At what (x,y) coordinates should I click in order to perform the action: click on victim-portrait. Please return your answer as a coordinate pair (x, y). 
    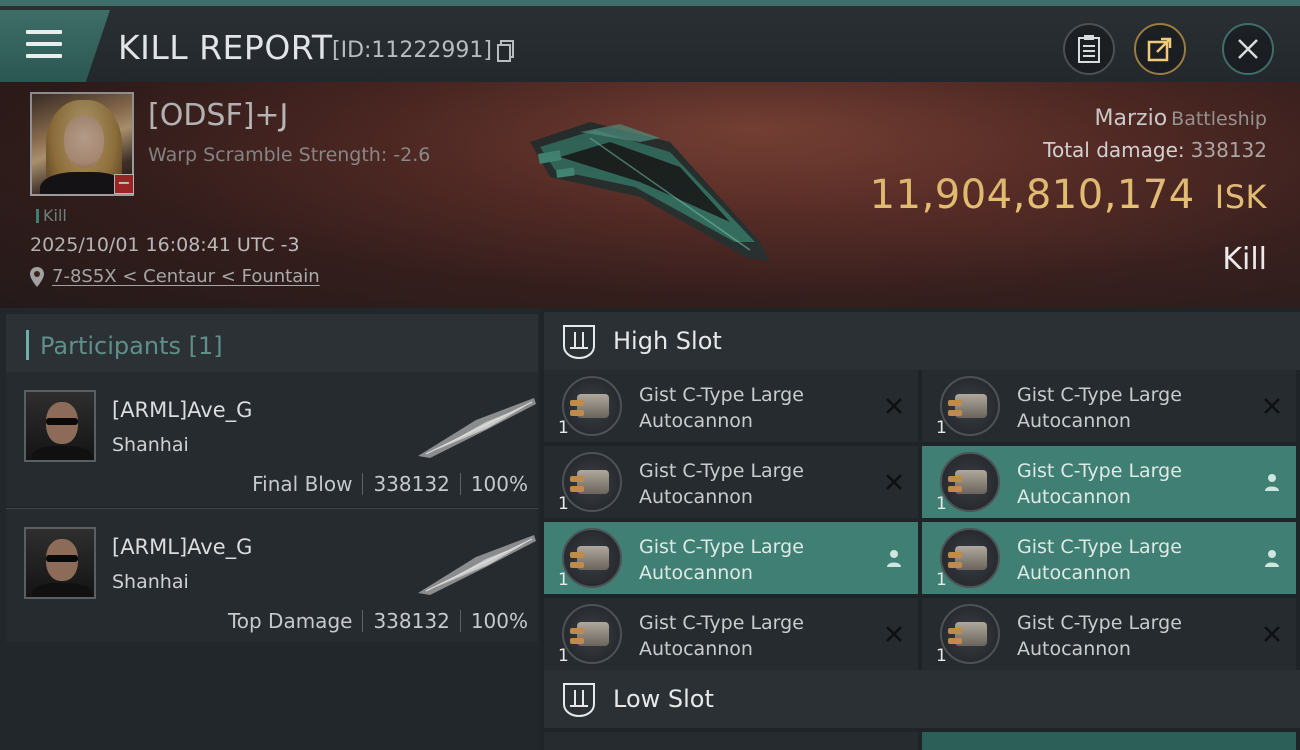
    Looking at the image, I should click on (82, 144).